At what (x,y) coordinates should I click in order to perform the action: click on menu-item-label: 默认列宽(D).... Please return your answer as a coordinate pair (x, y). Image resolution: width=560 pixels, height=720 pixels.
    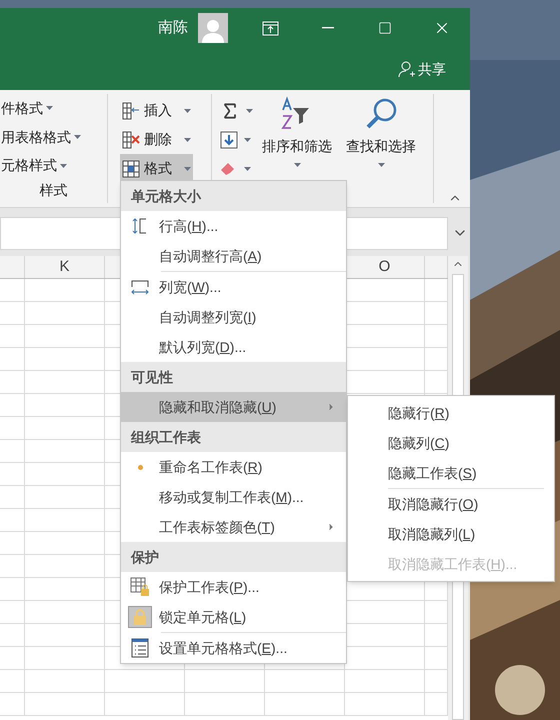
    Looking at the image, I should click on (202, 347).